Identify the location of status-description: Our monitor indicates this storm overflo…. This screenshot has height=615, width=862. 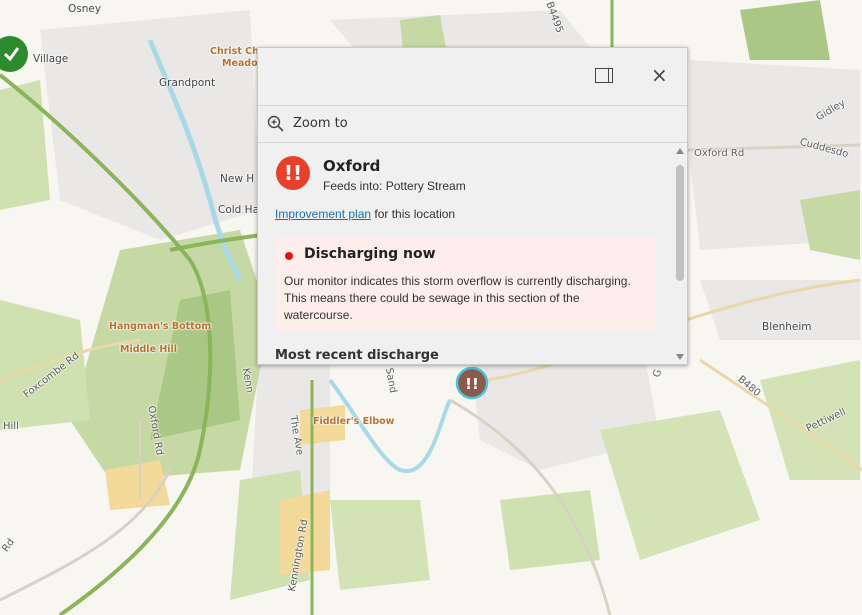
(457, 298).